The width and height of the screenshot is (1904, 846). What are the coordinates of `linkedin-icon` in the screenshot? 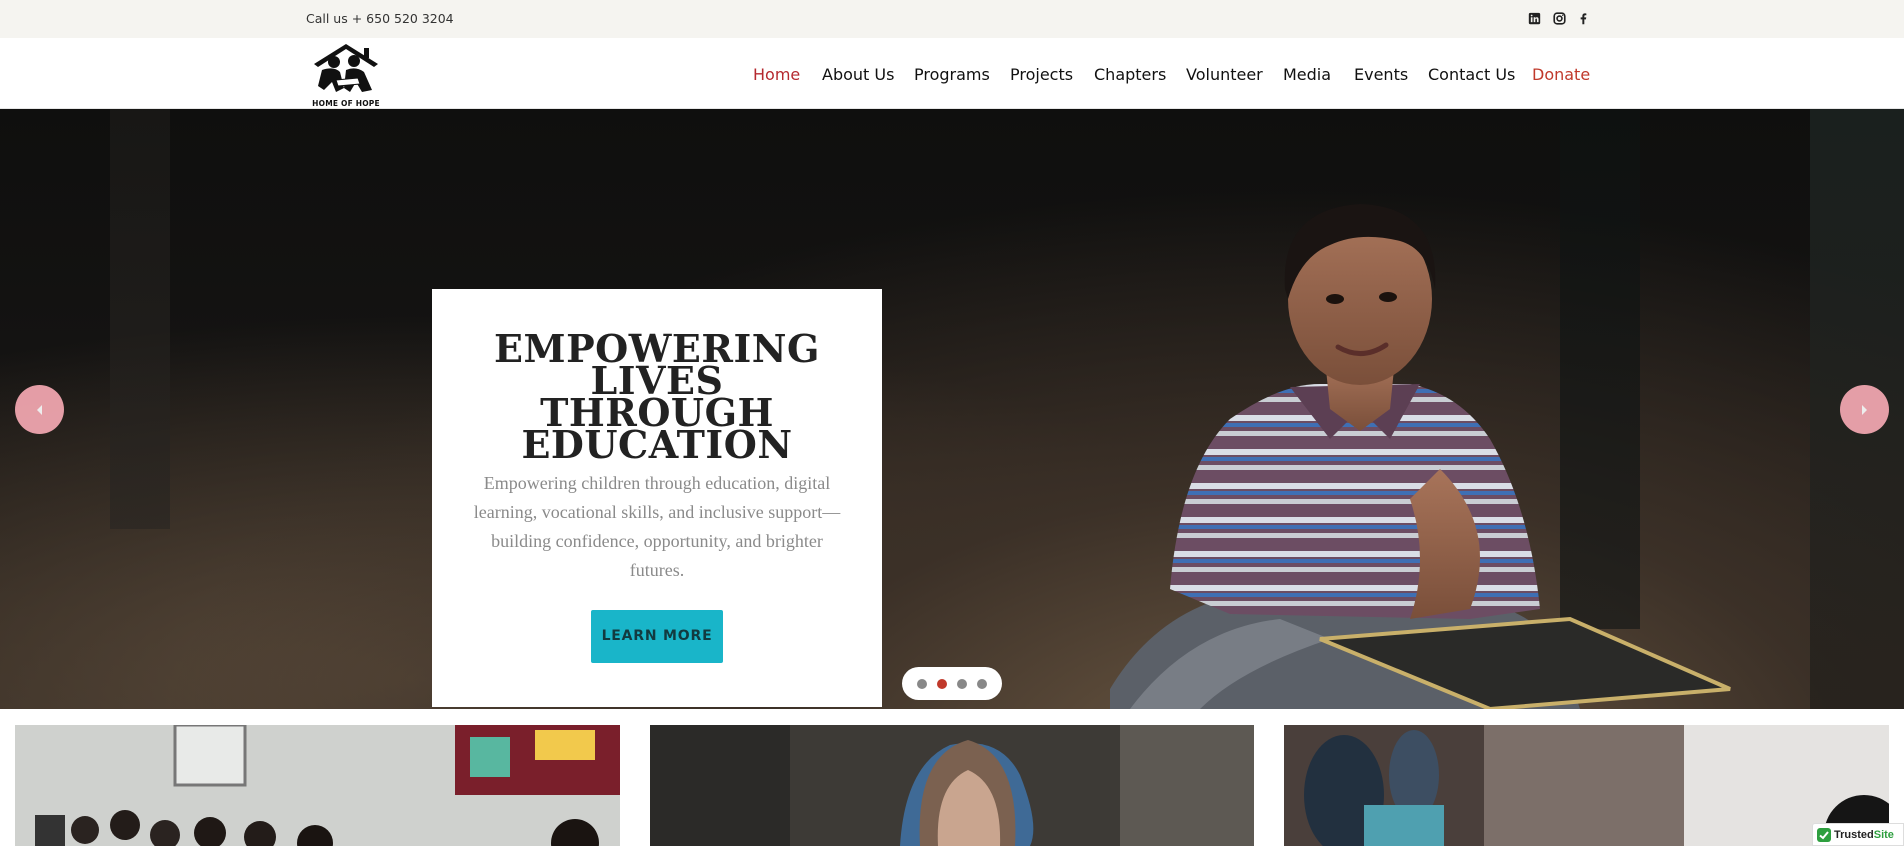 It's located at (1534, 18).